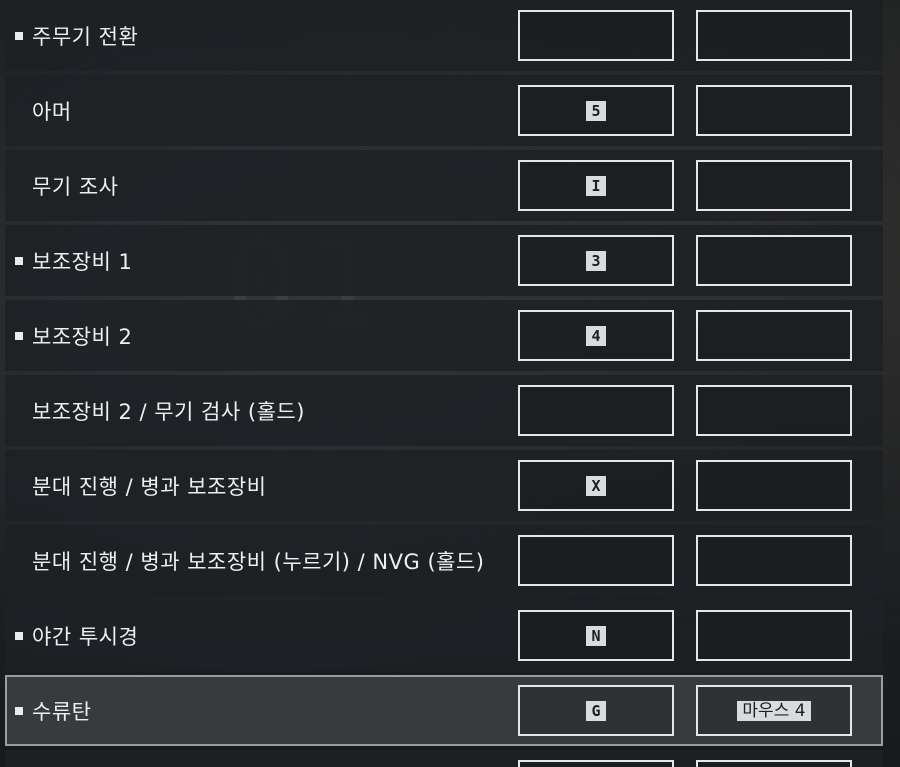 The image size is (900, 767). I want to click on key-cap: X, so click(596, 485).